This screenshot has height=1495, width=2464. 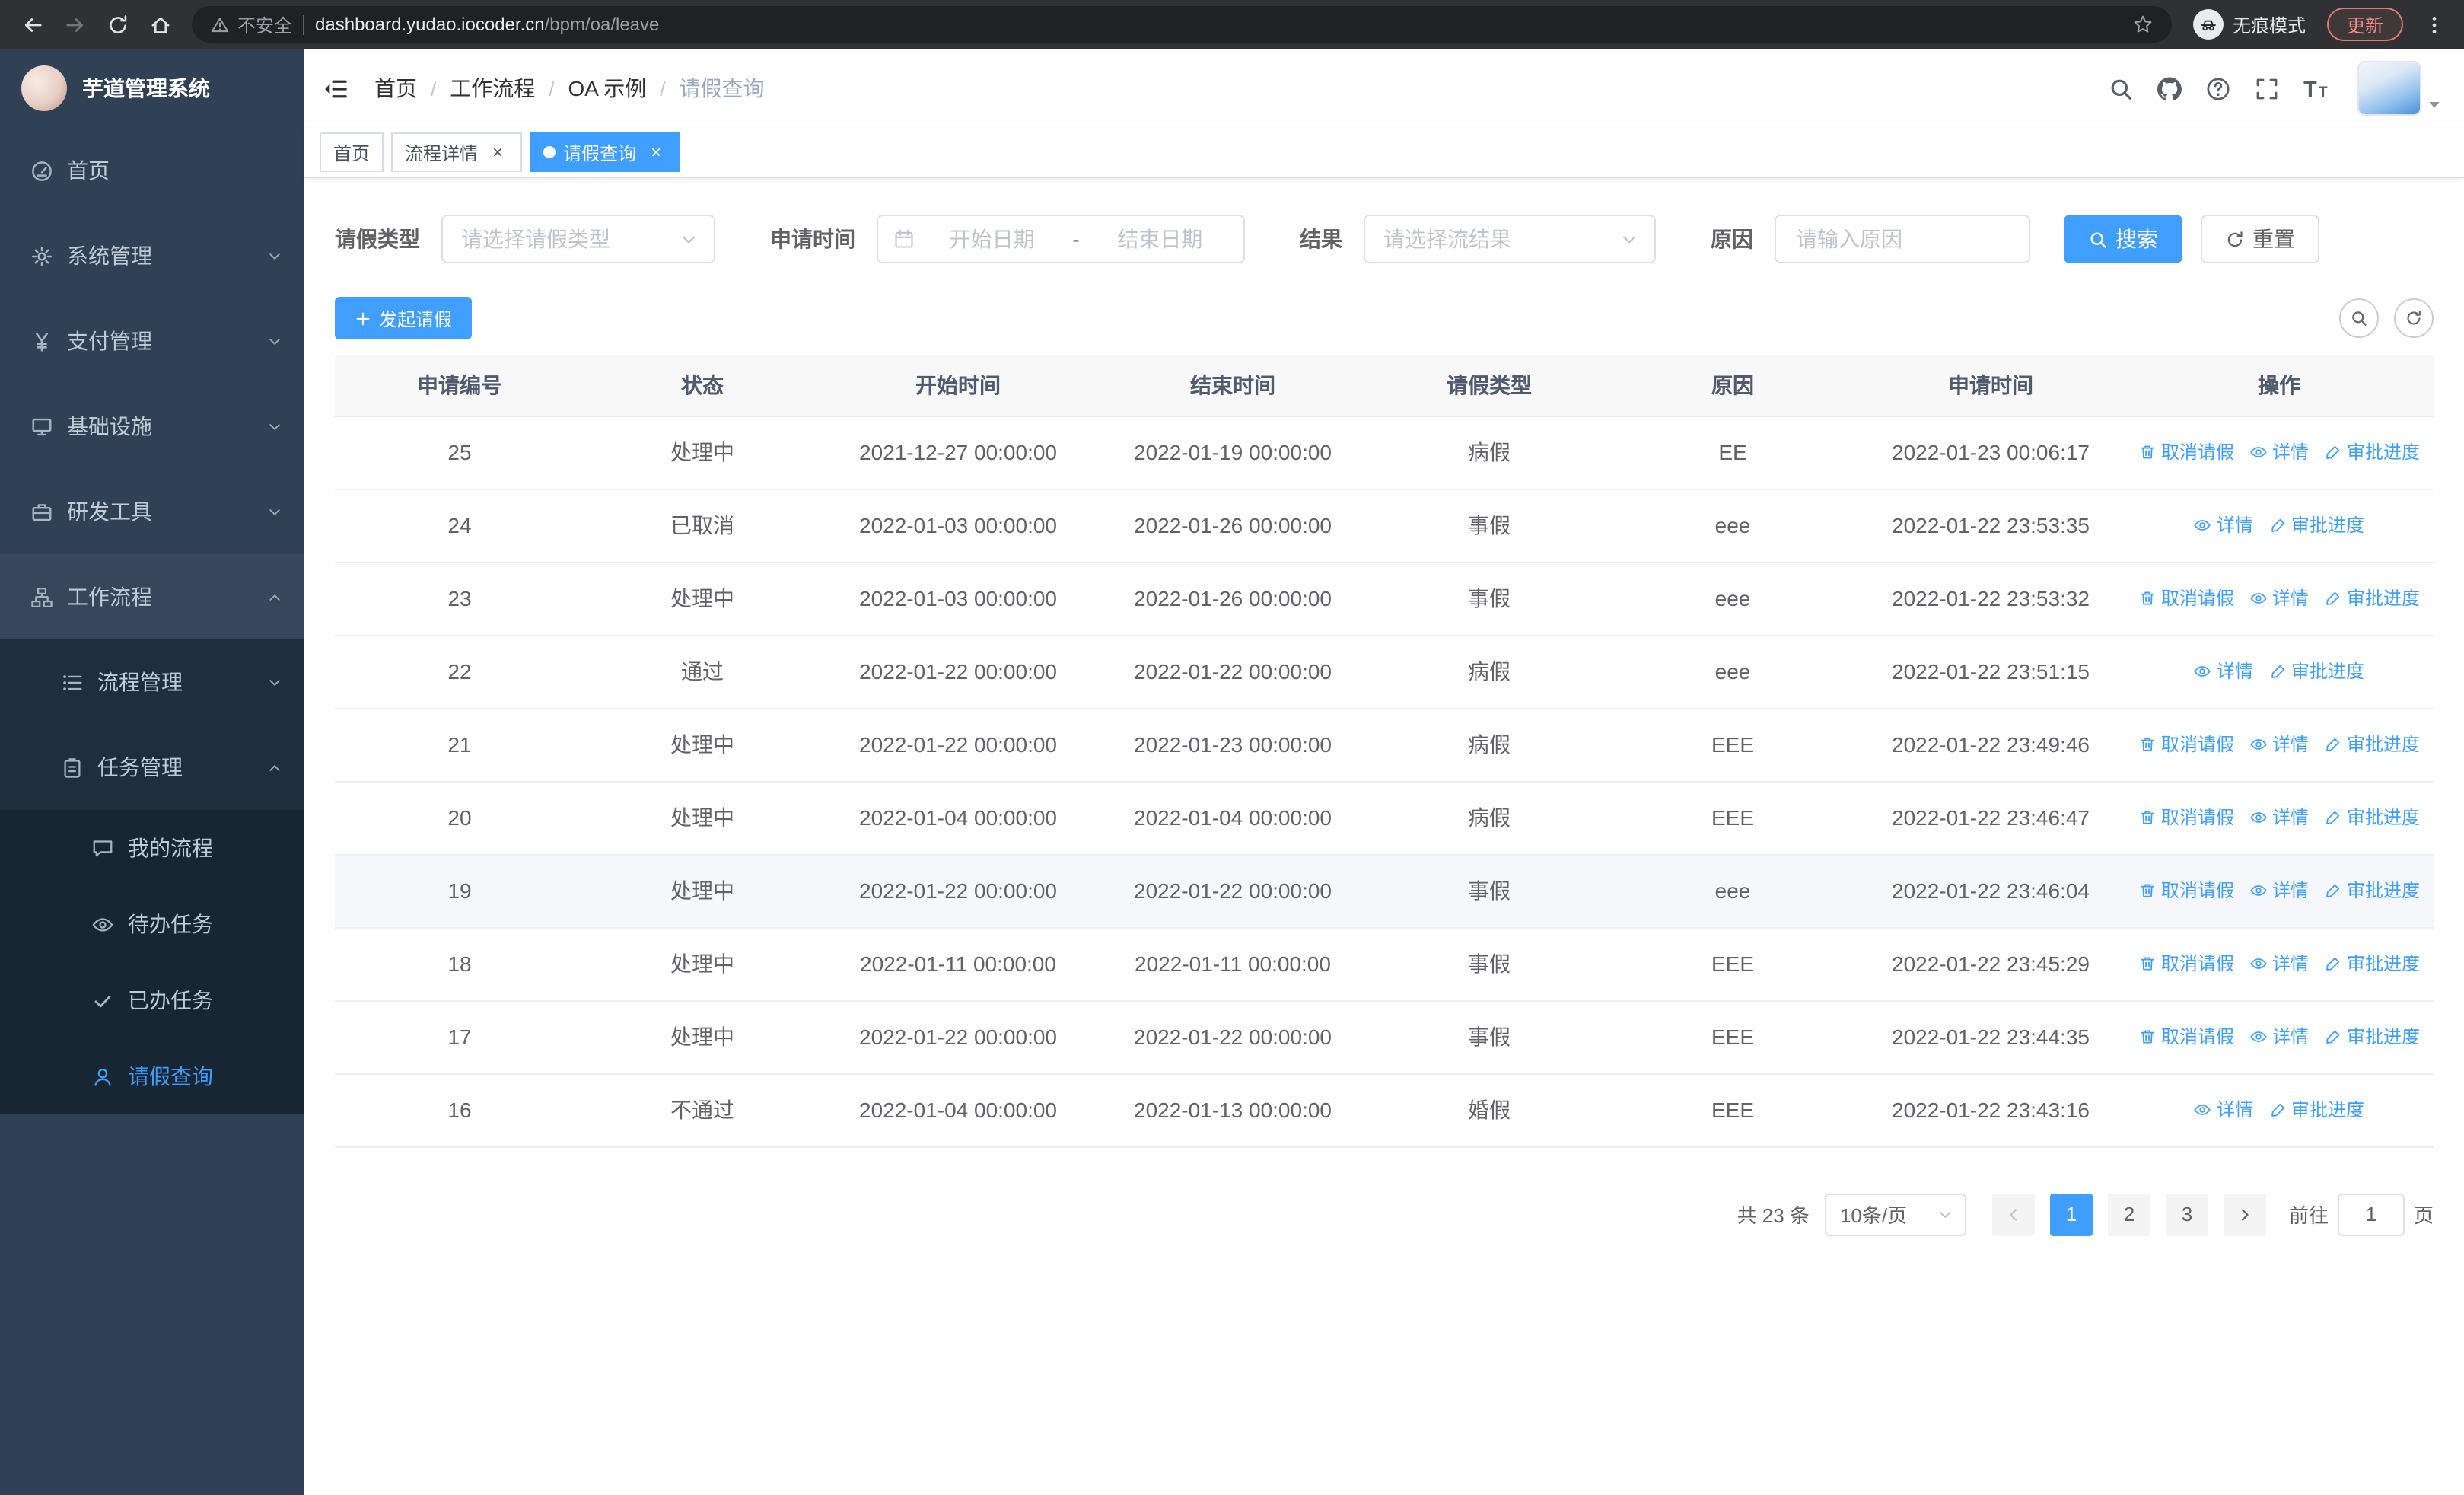 I want to click on create-leave-button: 发起请假, so click(x=404, y=318).